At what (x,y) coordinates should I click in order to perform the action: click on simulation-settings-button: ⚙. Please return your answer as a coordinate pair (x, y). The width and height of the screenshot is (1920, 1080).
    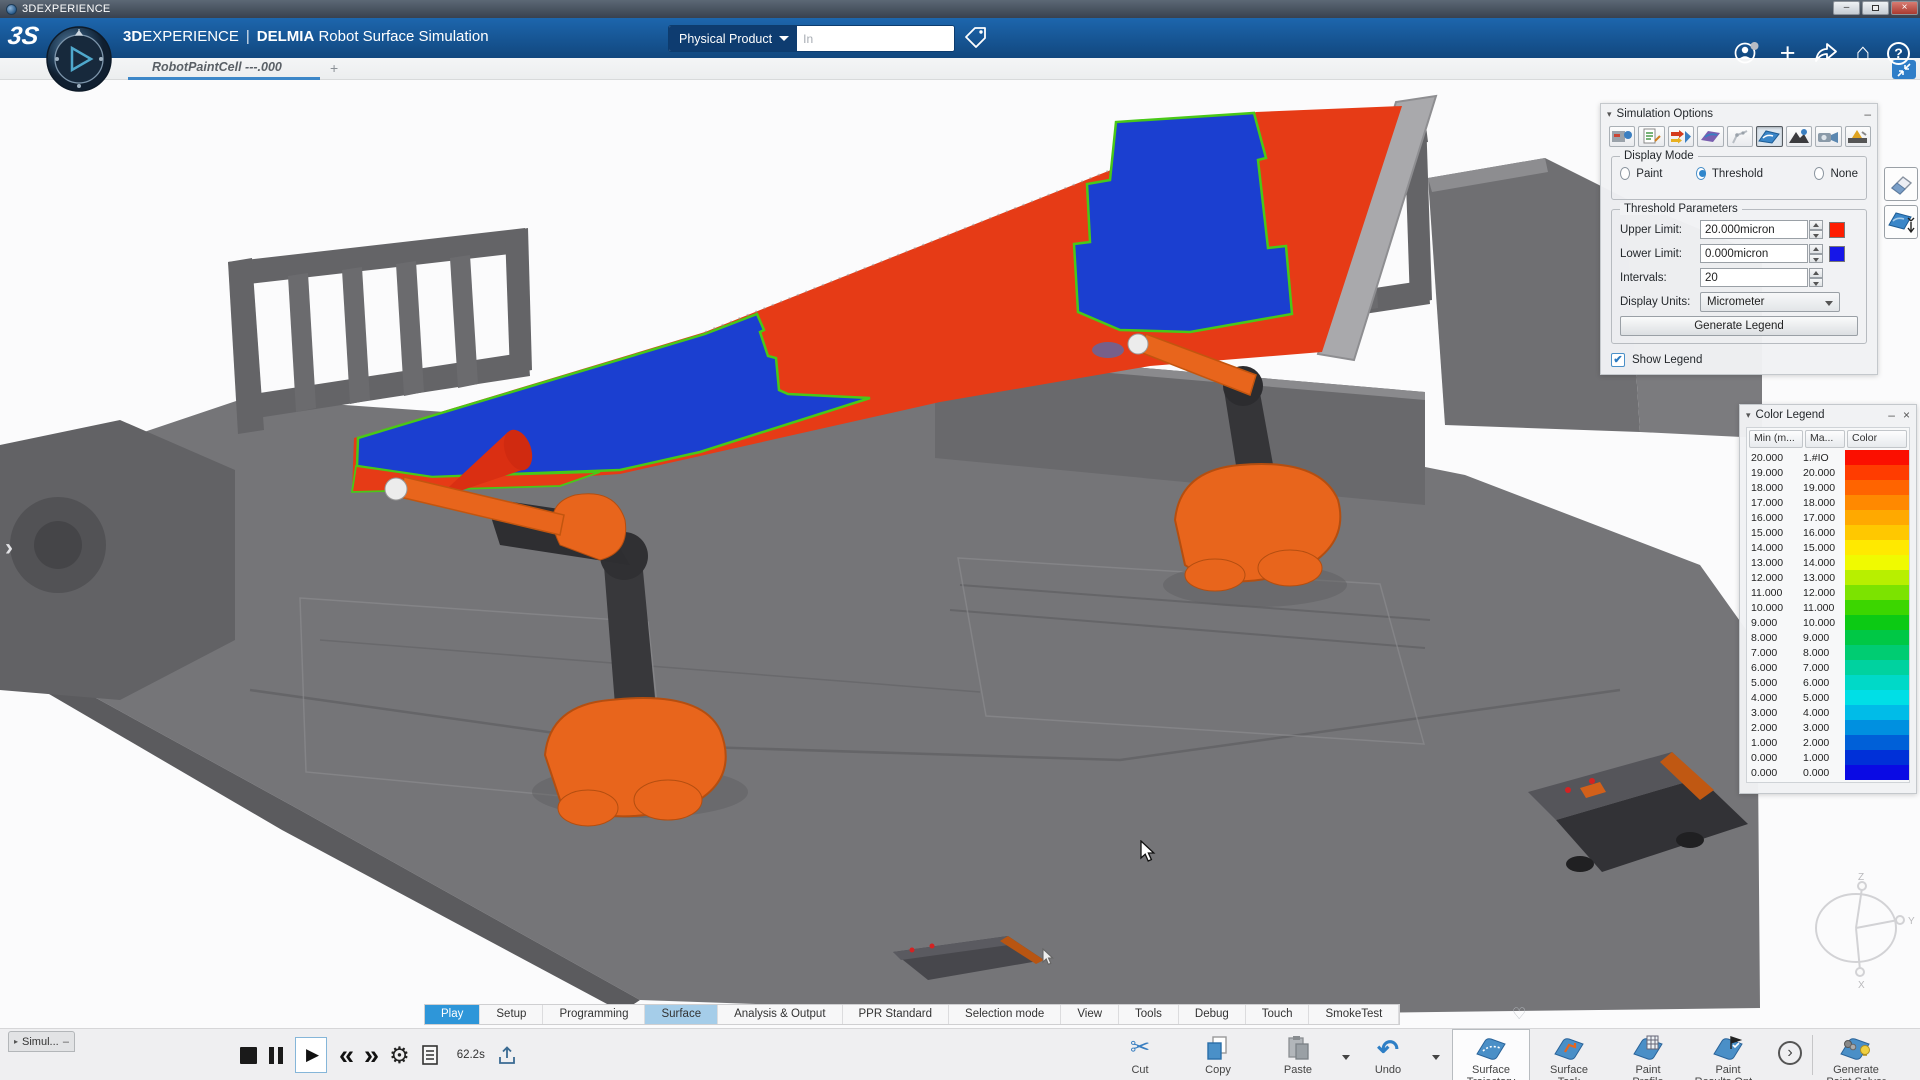
    Looking at the image, I should click on (399, 1055).